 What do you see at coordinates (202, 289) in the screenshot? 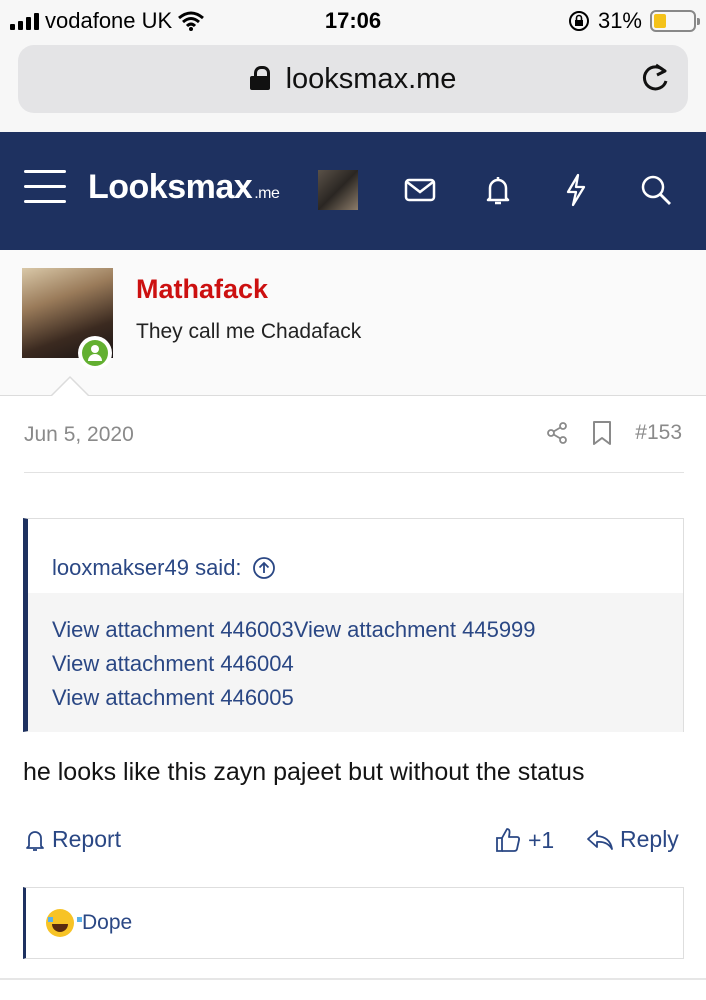
I see `post-username: Mathafack` at bounding box center [202, 289].